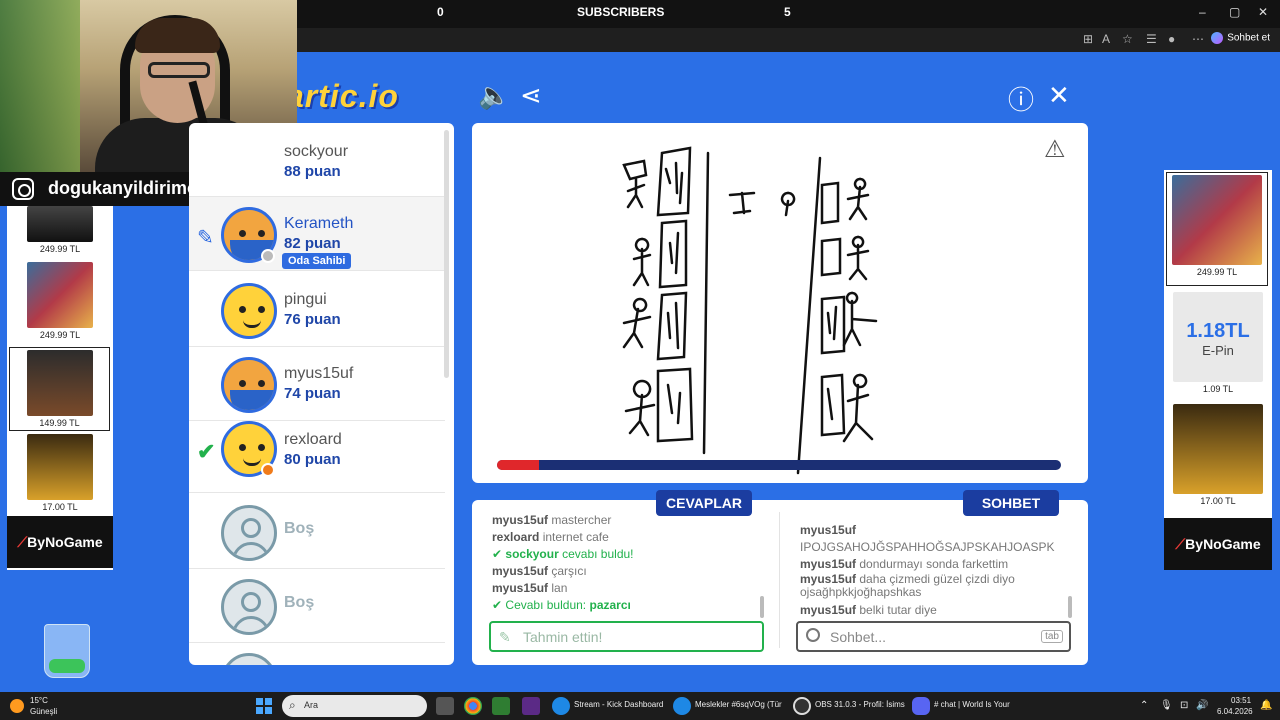 The image size is (1280, 720). What do you see at coordinates (868, 610) in the screenshot?
I see `chat-line: myus15uf belki tutar diye` at bounding box center [868, 610].